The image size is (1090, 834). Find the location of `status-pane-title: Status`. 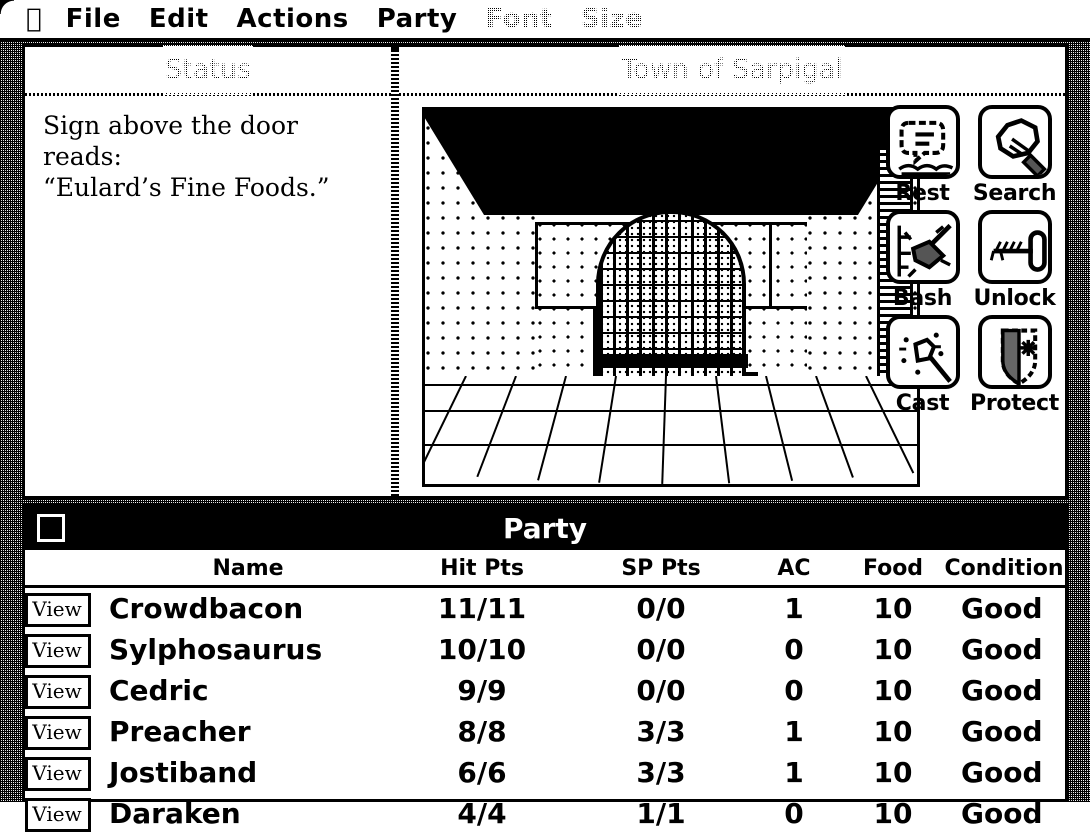

status-pane-title: Status is located at coordinates (208, 70).